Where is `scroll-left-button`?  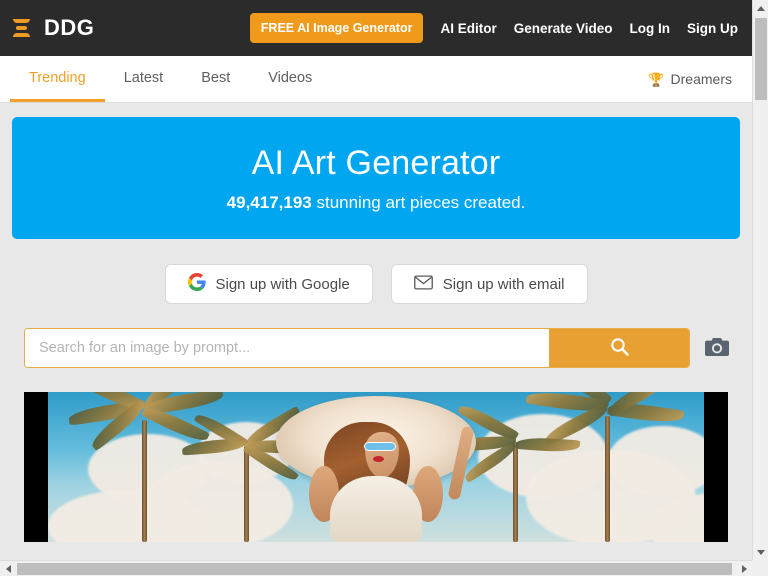 scroll-left-button is located at coordinates (8, 568).